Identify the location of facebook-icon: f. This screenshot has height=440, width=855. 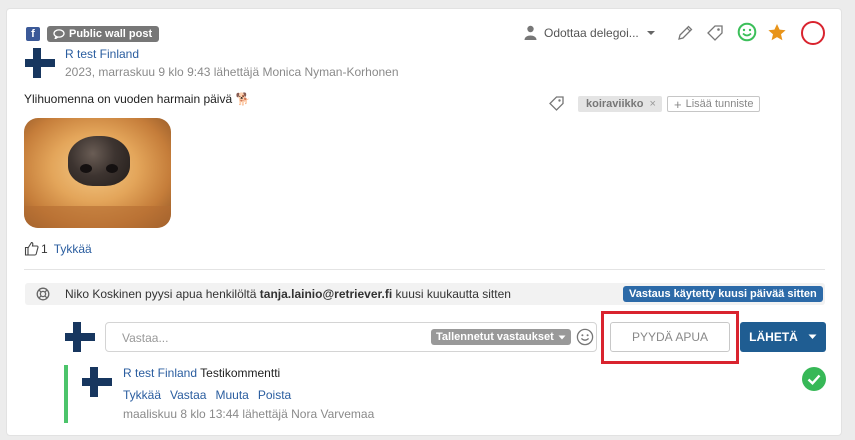
(33, 34).